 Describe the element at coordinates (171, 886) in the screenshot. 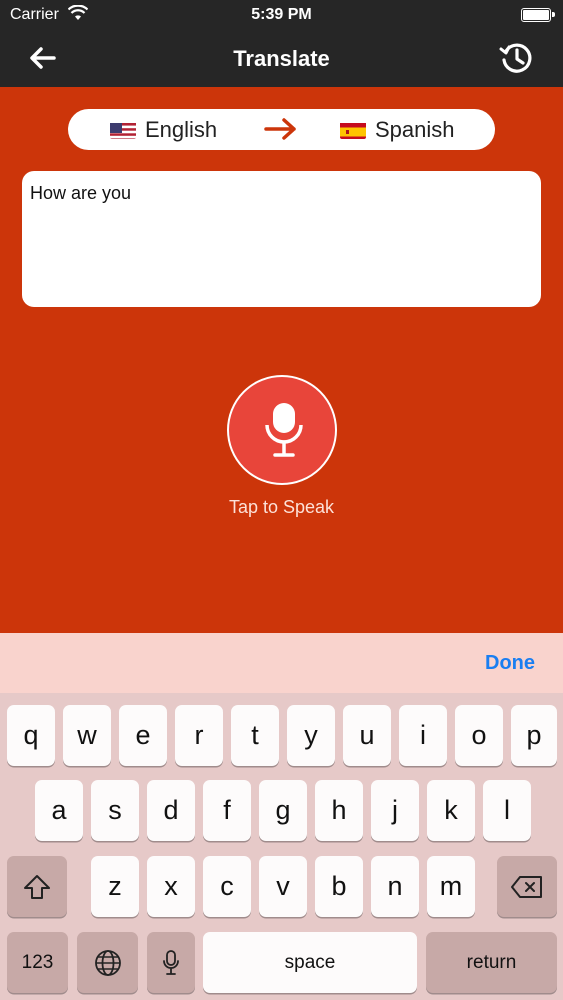

I see `key-x: x` at that location.